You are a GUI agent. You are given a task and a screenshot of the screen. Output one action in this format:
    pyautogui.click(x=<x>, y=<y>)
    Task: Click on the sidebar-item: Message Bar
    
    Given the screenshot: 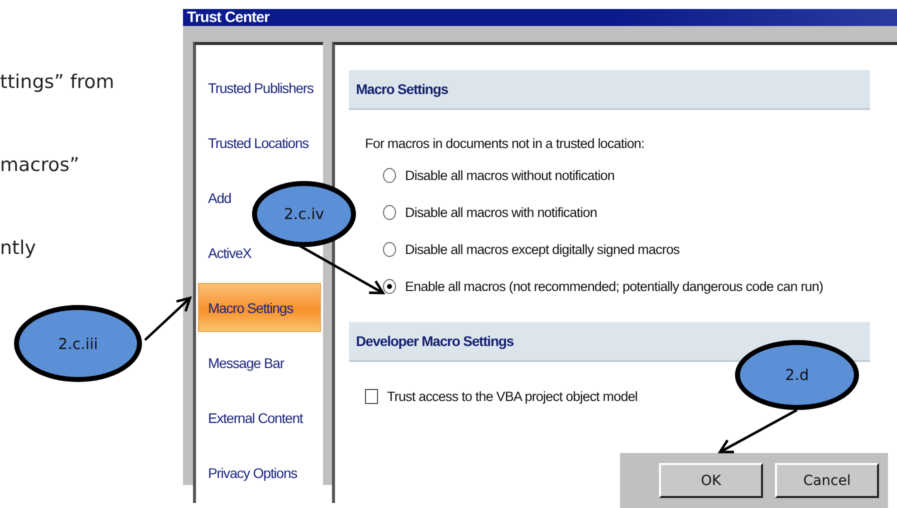 What is the action you would take?
    pyautogui.click(x=242, y=362)
    